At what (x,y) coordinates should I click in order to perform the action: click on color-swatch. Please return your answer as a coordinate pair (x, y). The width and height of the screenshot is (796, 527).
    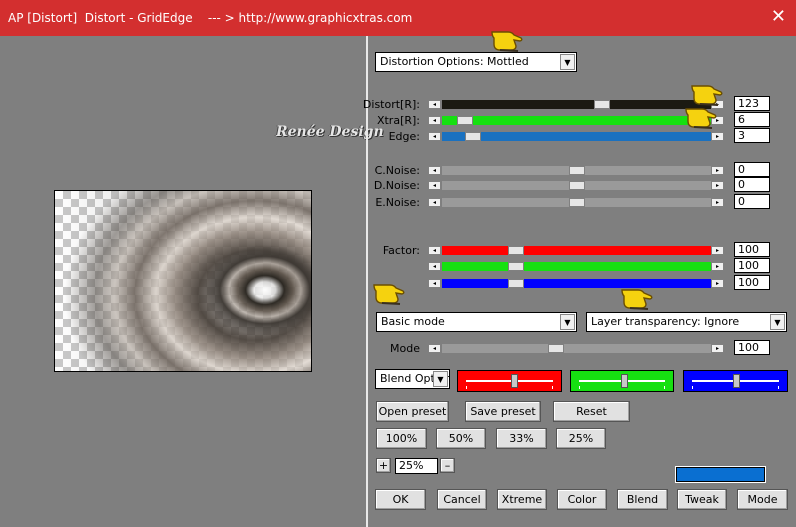
    Looking at the image, I should click on (720, 474).